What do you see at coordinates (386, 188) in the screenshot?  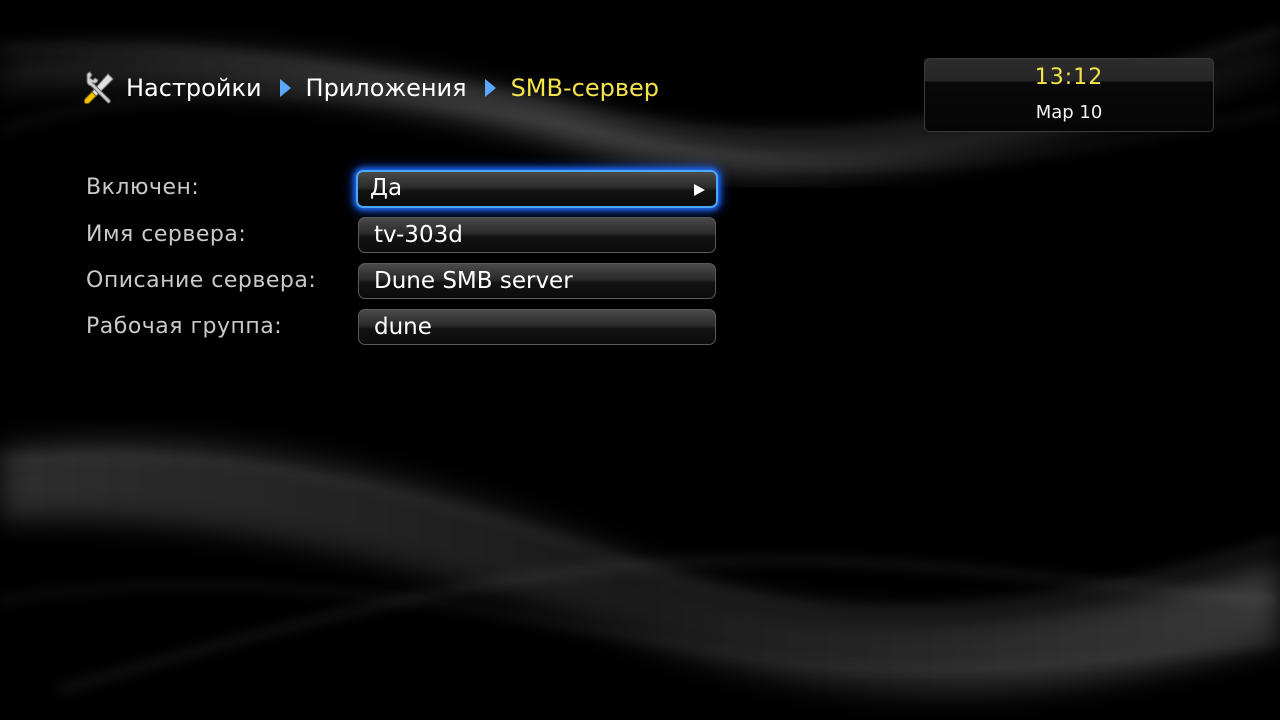 I see `enabled-value: Да` at bounding box center [386, 188].